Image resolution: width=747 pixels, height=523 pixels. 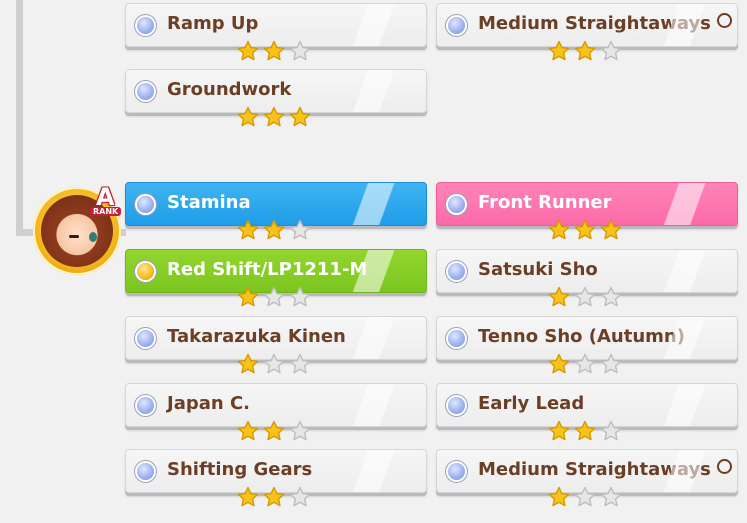 I want to click on skill-card-groundwork: Groundwork, so click(x=276, y=98).